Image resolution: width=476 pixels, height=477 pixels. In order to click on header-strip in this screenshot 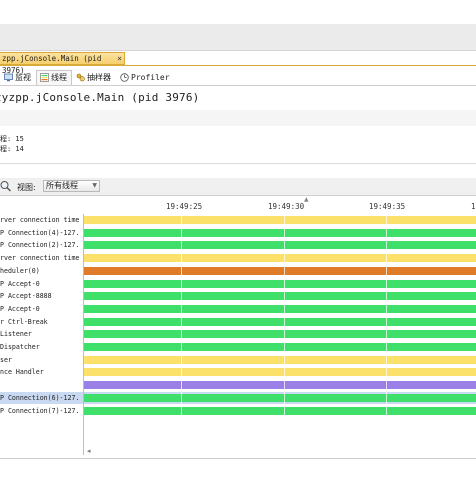, I will do `click(238, 118)`.